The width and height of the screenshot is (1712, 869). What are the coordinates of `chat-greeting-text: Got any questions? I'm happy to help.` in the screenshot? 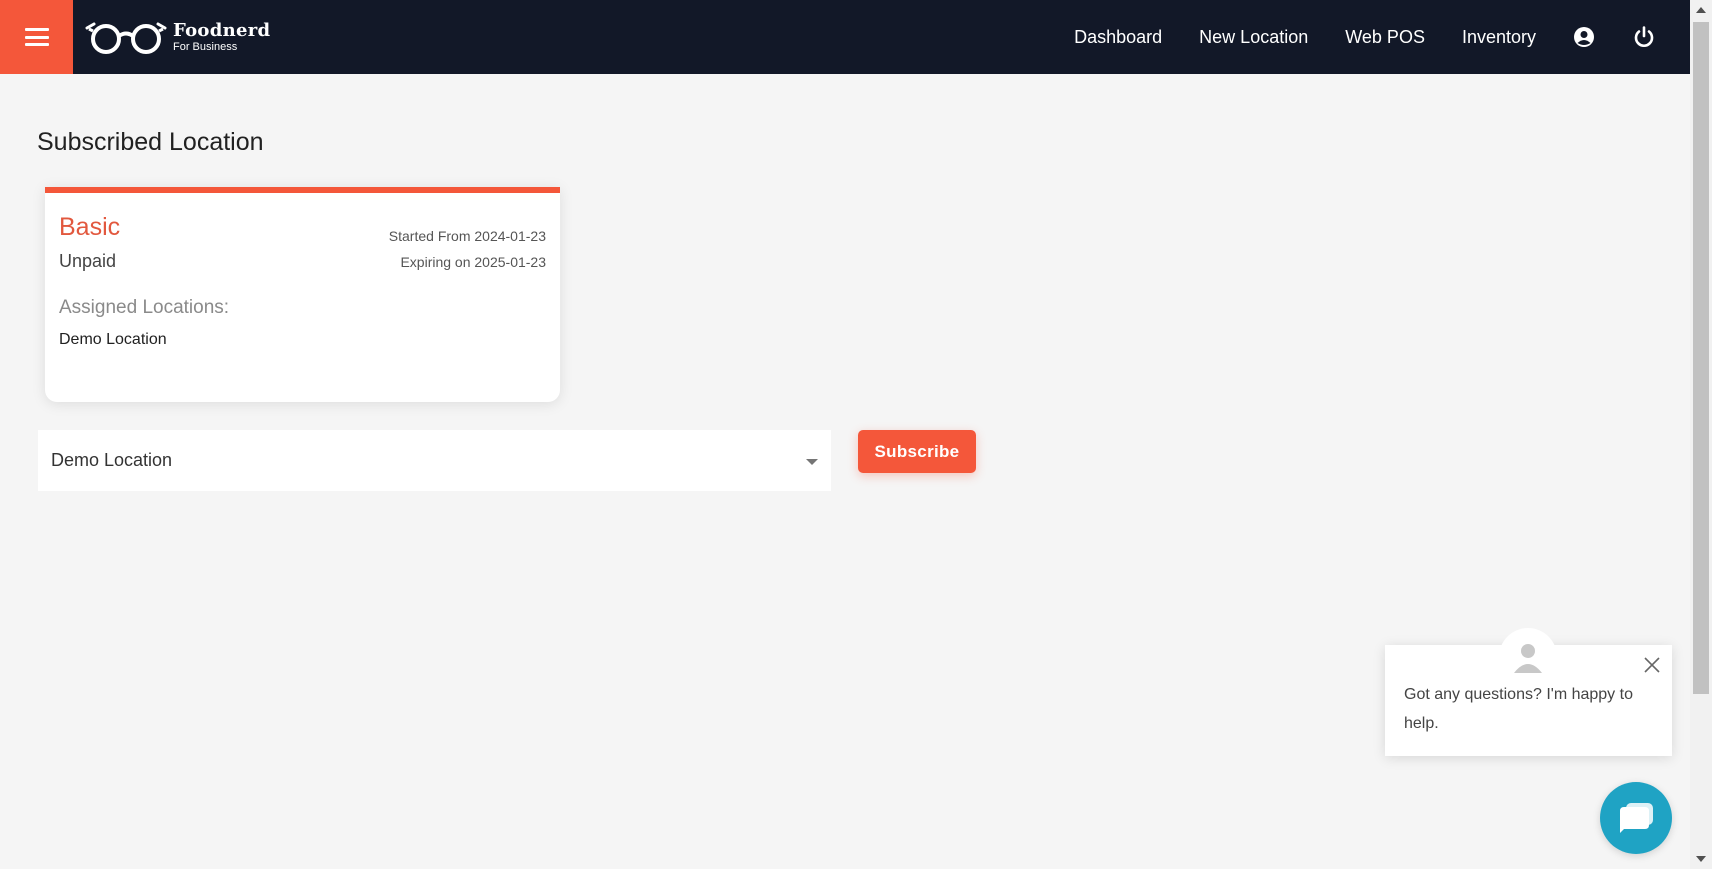 It's located at (1518, 709).